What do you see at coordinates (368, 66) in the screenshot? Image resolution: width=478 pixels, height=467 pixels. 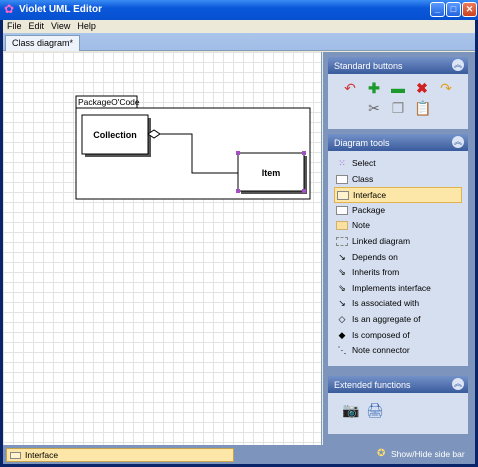 I see `standard-buttons-title: Standard buttons` at bounding box center [368, 66].